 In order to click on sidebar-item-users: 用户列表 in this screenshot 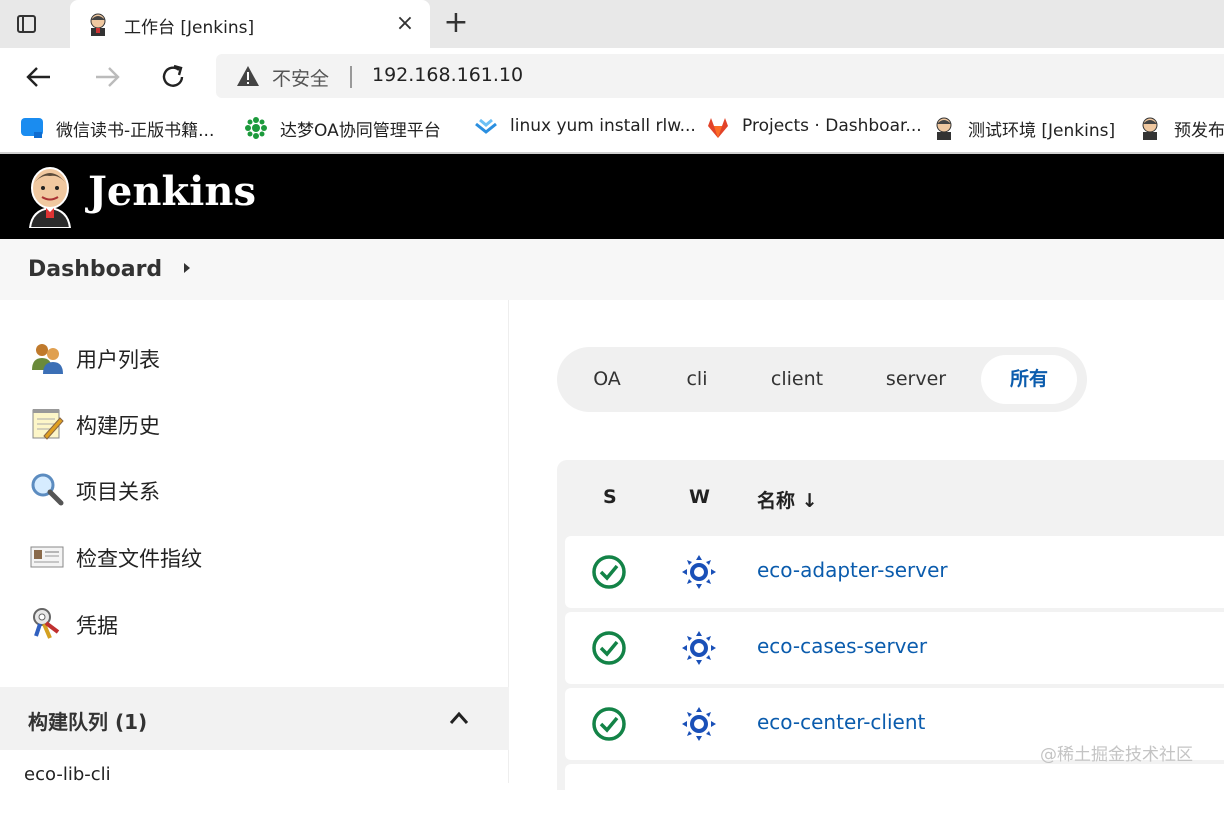, I will do `click(230, 358)`.